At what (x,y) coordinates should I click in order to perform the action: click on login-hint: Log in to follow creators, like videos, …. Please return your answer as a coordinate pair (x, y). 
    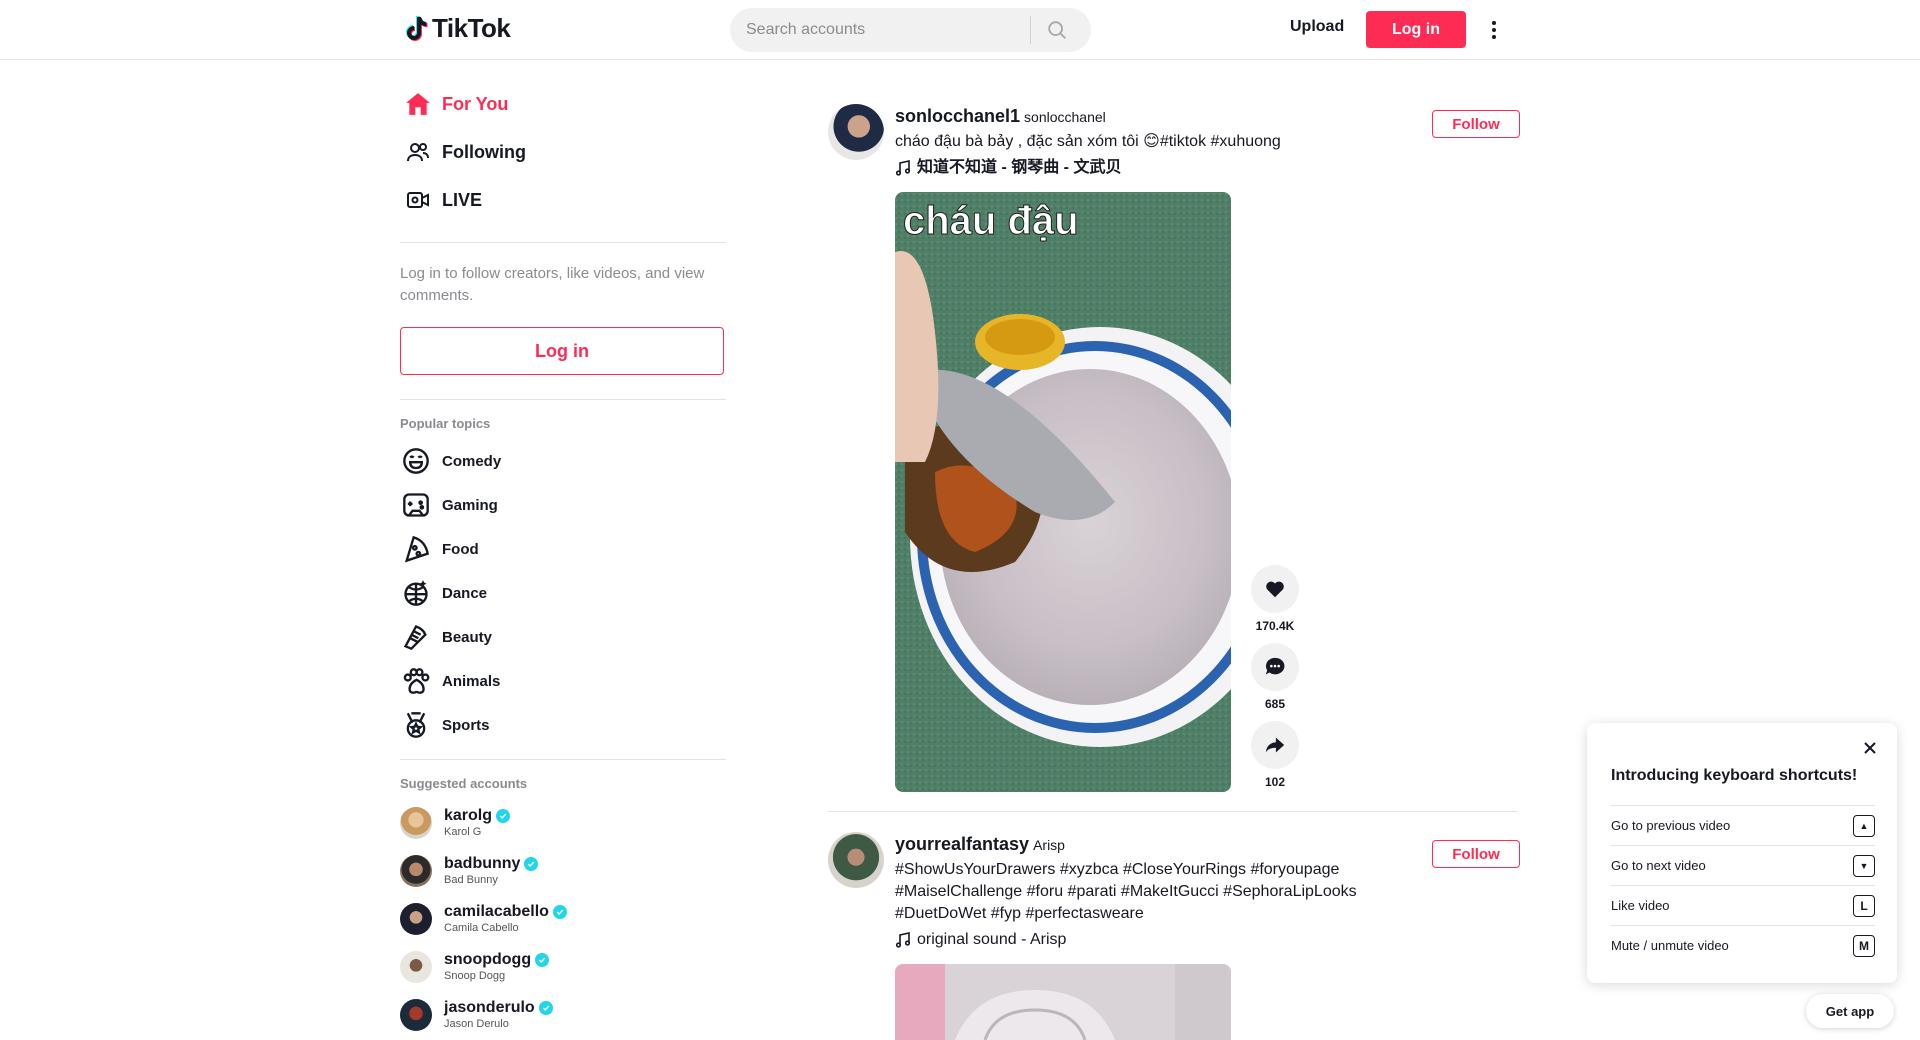
    Looking at the image, I should click on (552, 284).